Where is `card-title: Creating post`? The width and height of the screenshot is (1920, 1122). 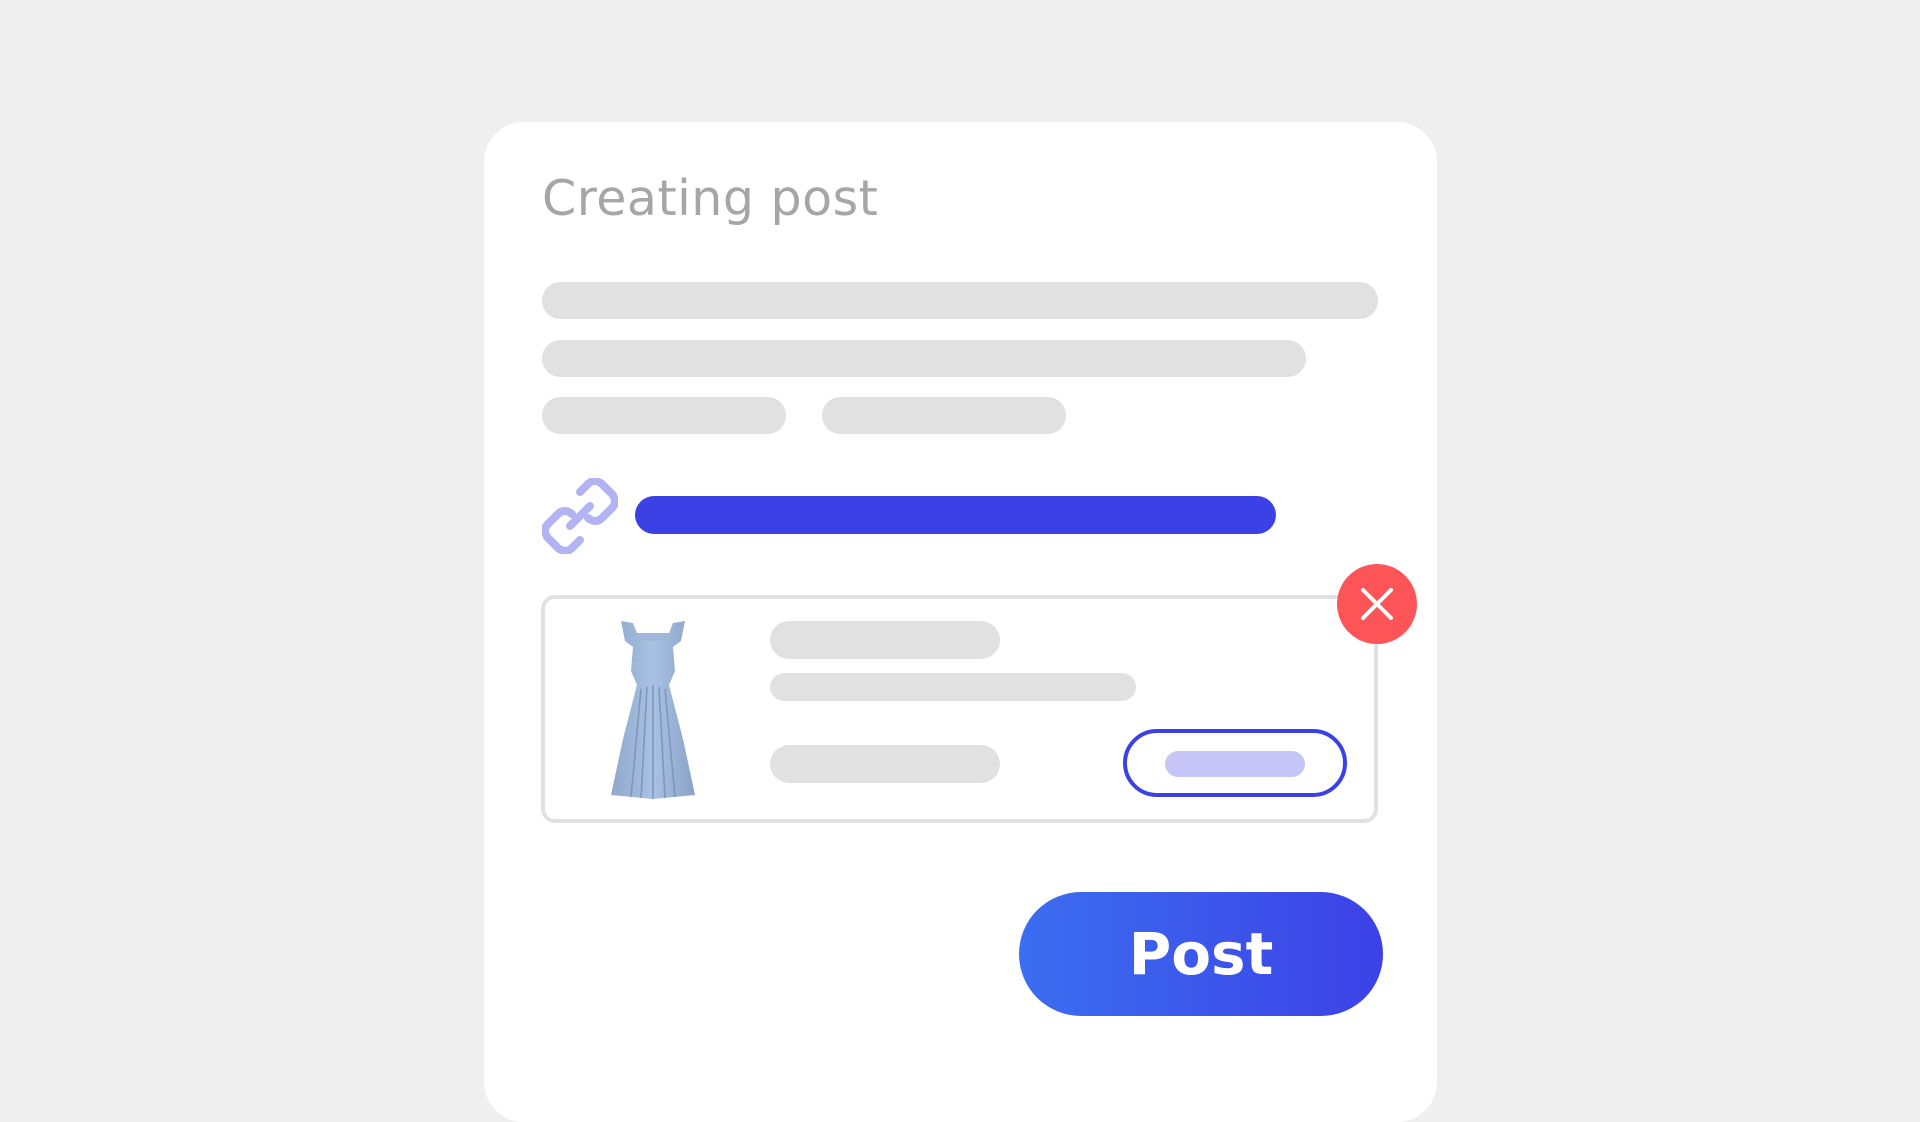
card-title: Creating post is located at coordinates (710, 198).